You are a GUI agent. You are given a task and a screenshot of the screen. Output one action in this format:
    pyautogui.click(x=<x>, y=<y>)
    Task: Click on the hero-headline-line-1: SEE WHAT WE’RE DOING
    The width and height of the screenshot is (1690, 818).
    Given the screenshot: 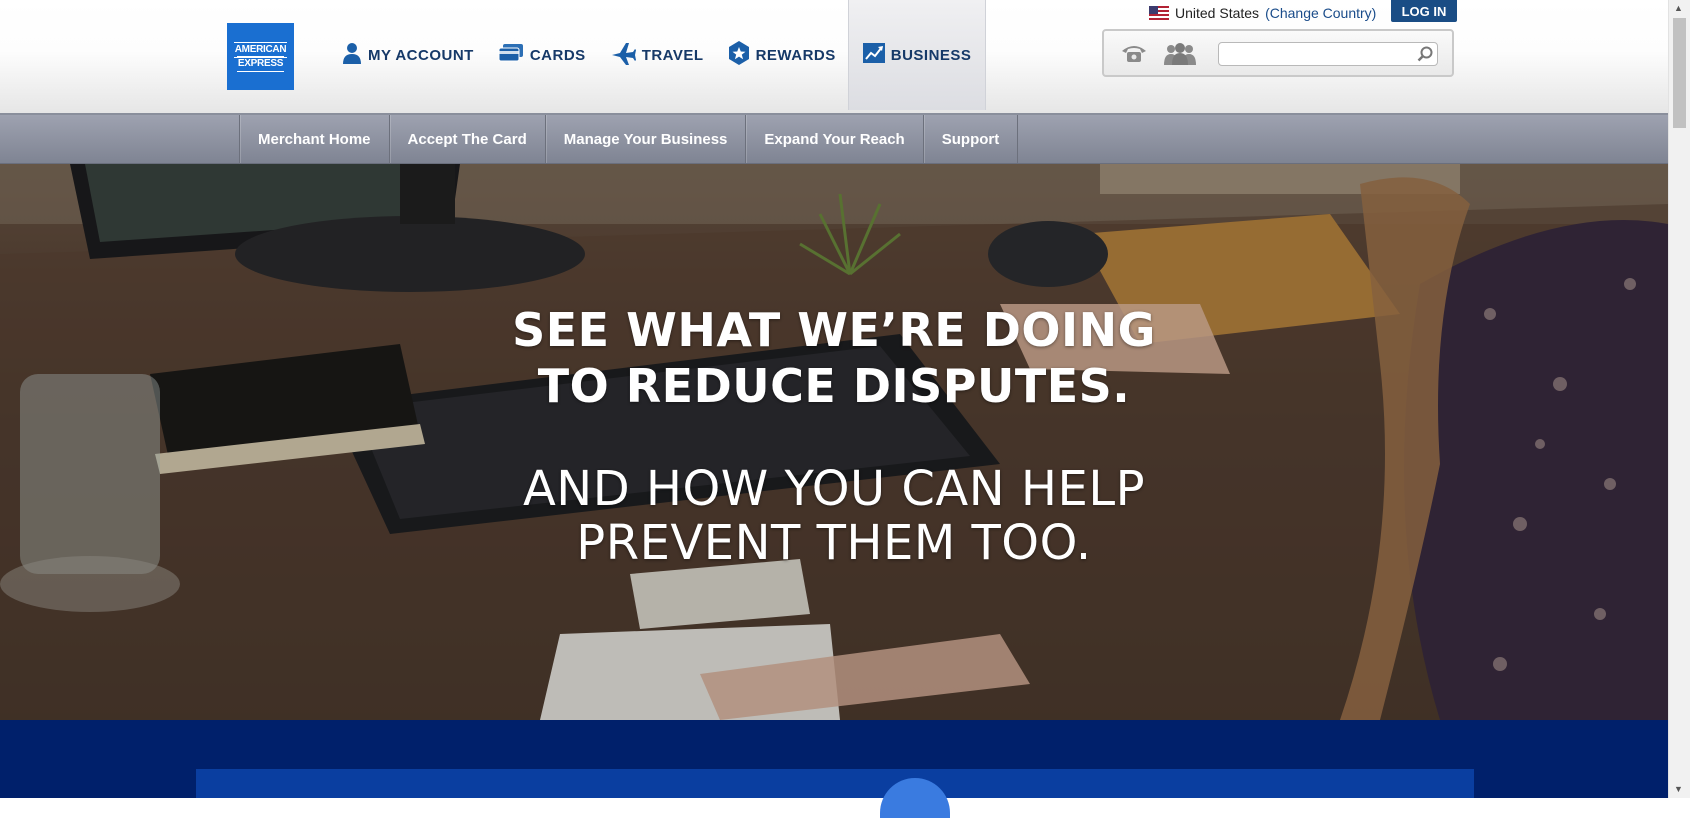 What is the action you would take?
    pyautogui.click(x=834, y=330)
    